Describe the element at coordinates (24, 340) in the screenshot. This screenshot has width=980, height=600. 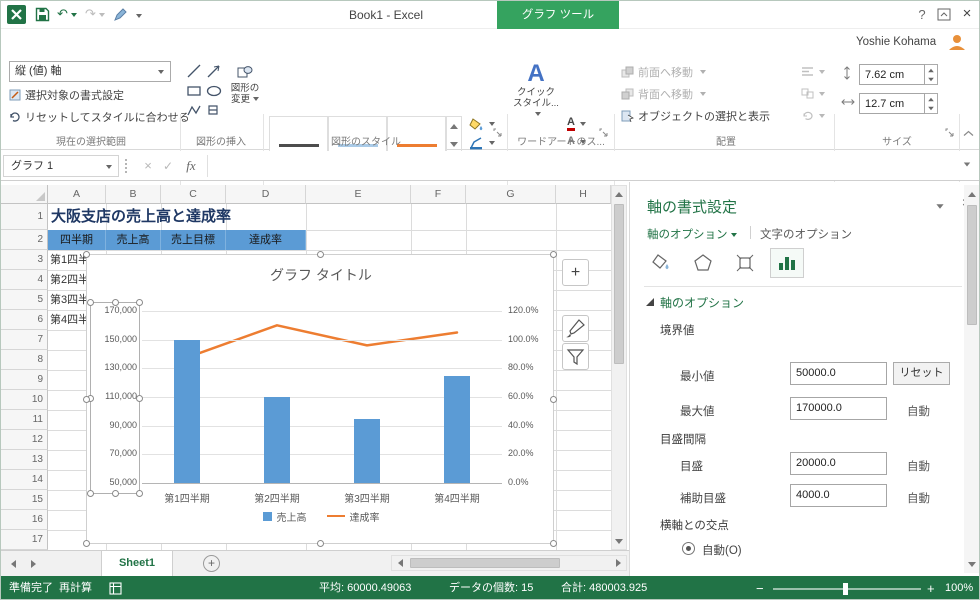
I see `row-header-7: 7` at that location.